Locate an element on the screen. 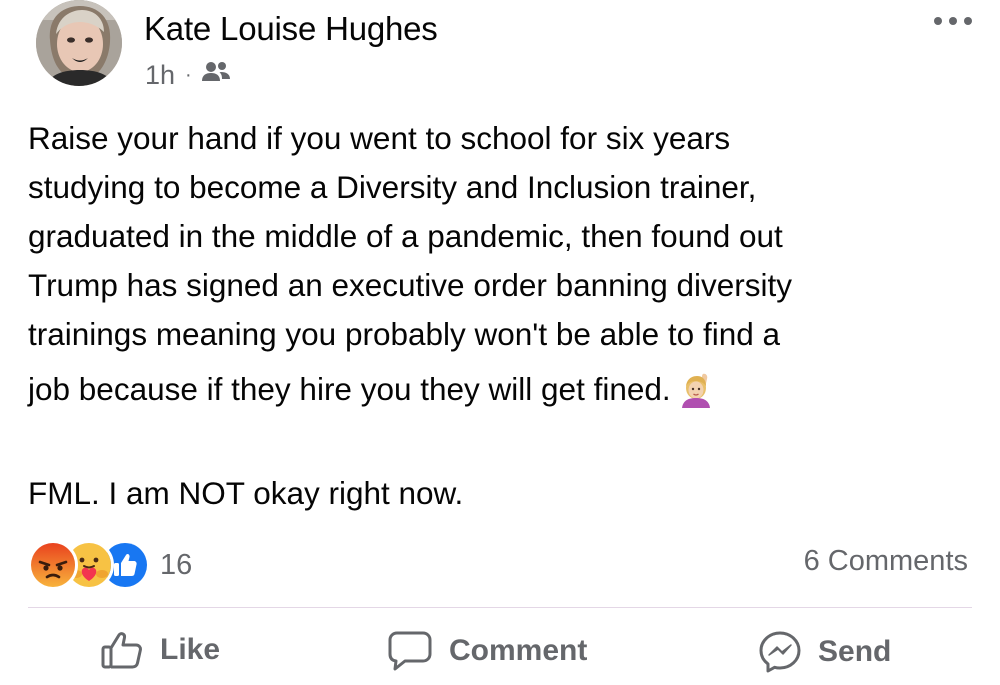 The width and height of the screenshot is (1000, 685). divider is located at coordinates (500, 607).